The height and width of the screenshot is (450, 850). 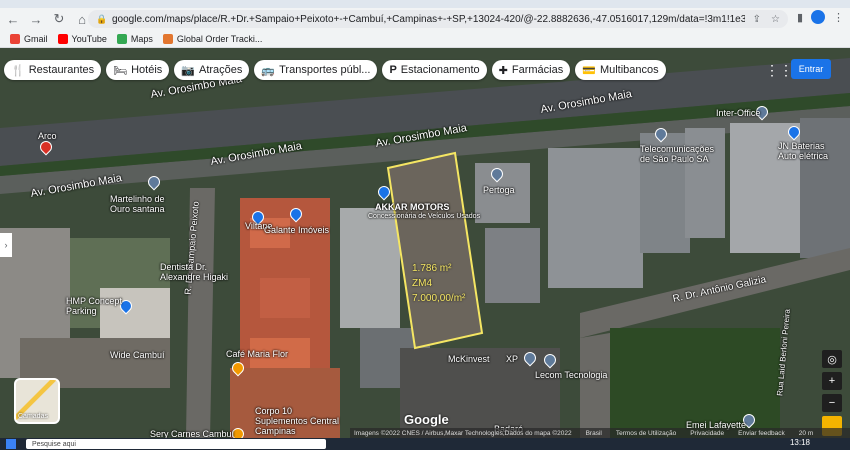 What do you see at coordinates (121, 38) in the screenshot?
I see `maps-icon` at bounding box center [121, 38].